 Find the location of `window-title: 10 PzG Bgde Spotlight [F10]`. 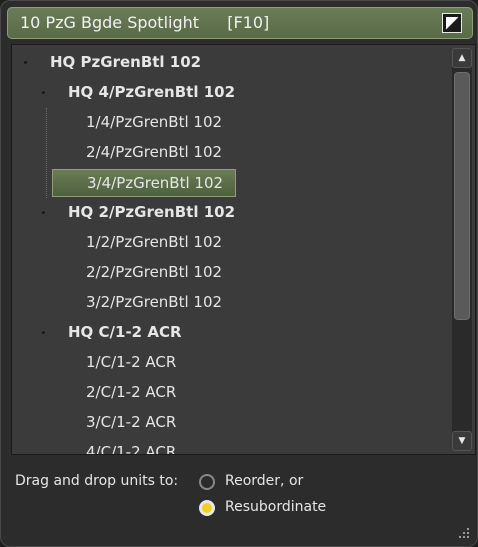

window-title: 10 PzG Bgde Spotlight [F10] is located at coordinates (144, 22).